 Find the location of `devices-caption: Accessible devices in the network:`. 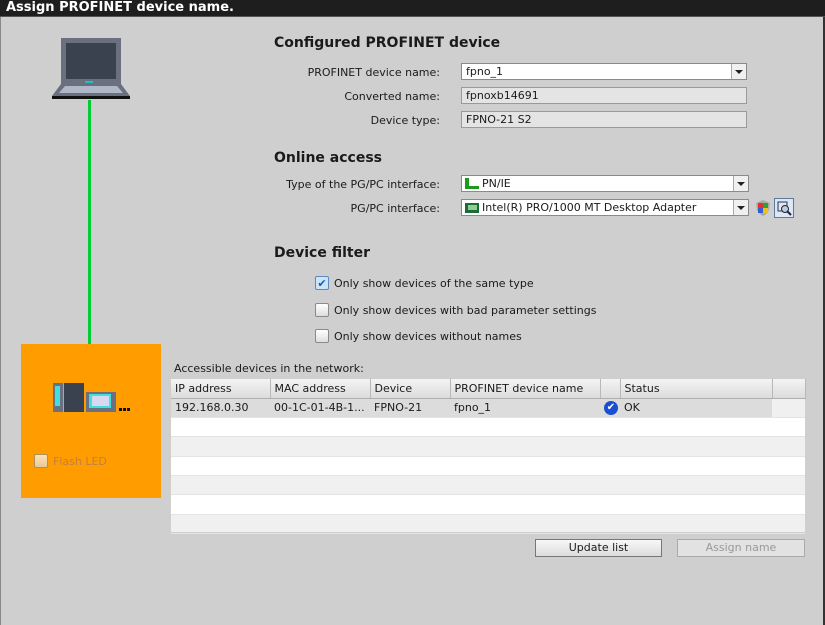

devices-caption: Accessible devices in the network: is located at coordinates (269, 368).